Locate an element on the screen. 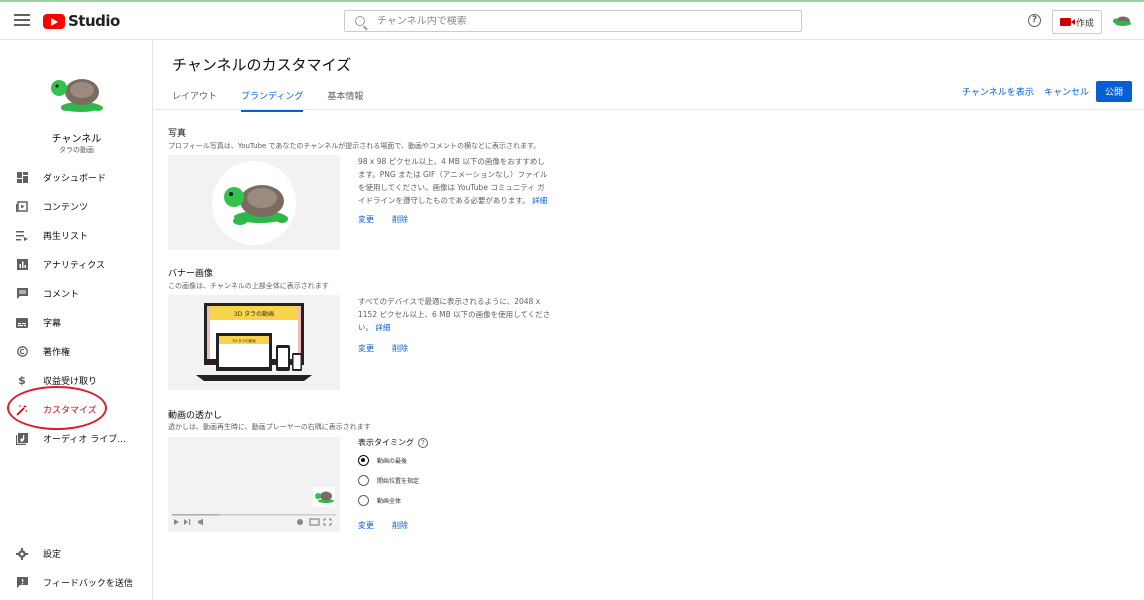 The height and width of the screenshot is (600, 1144). watermark-section-desc: 透かしは、動画再生時に、動画プレーヤーの右隅に表示されます is located at coordinates (269, 427).